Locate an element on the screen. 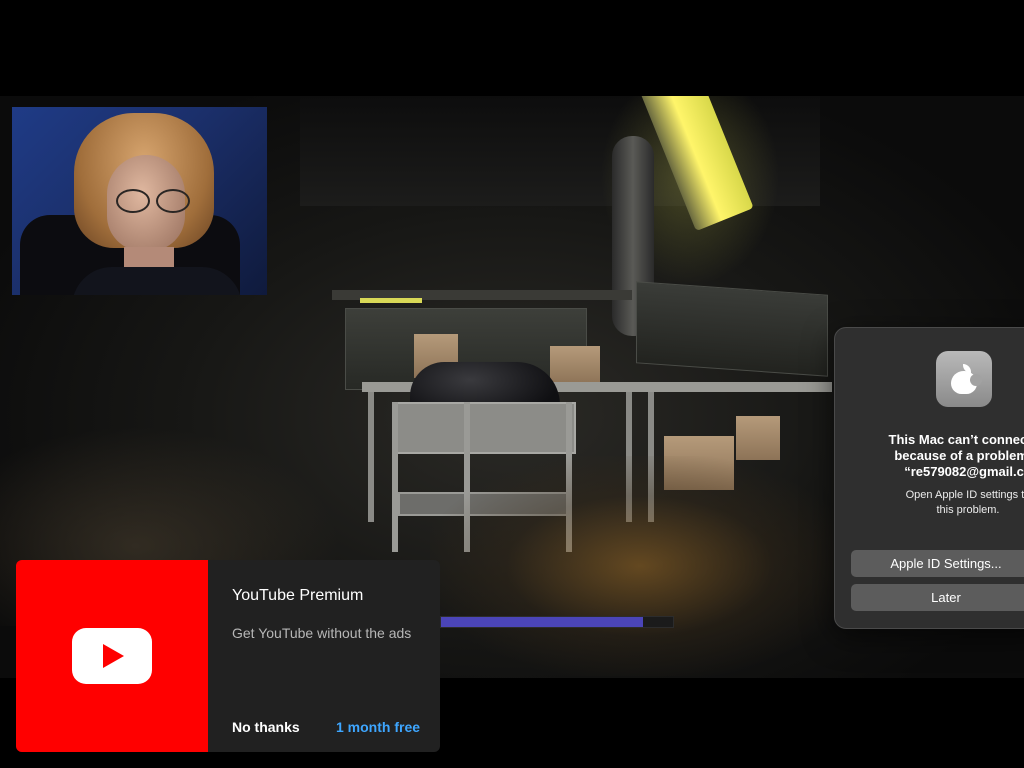 The width and height of the screenshot is (1024, 768). youtube-logo-icon is located at coordinates (112, 656).